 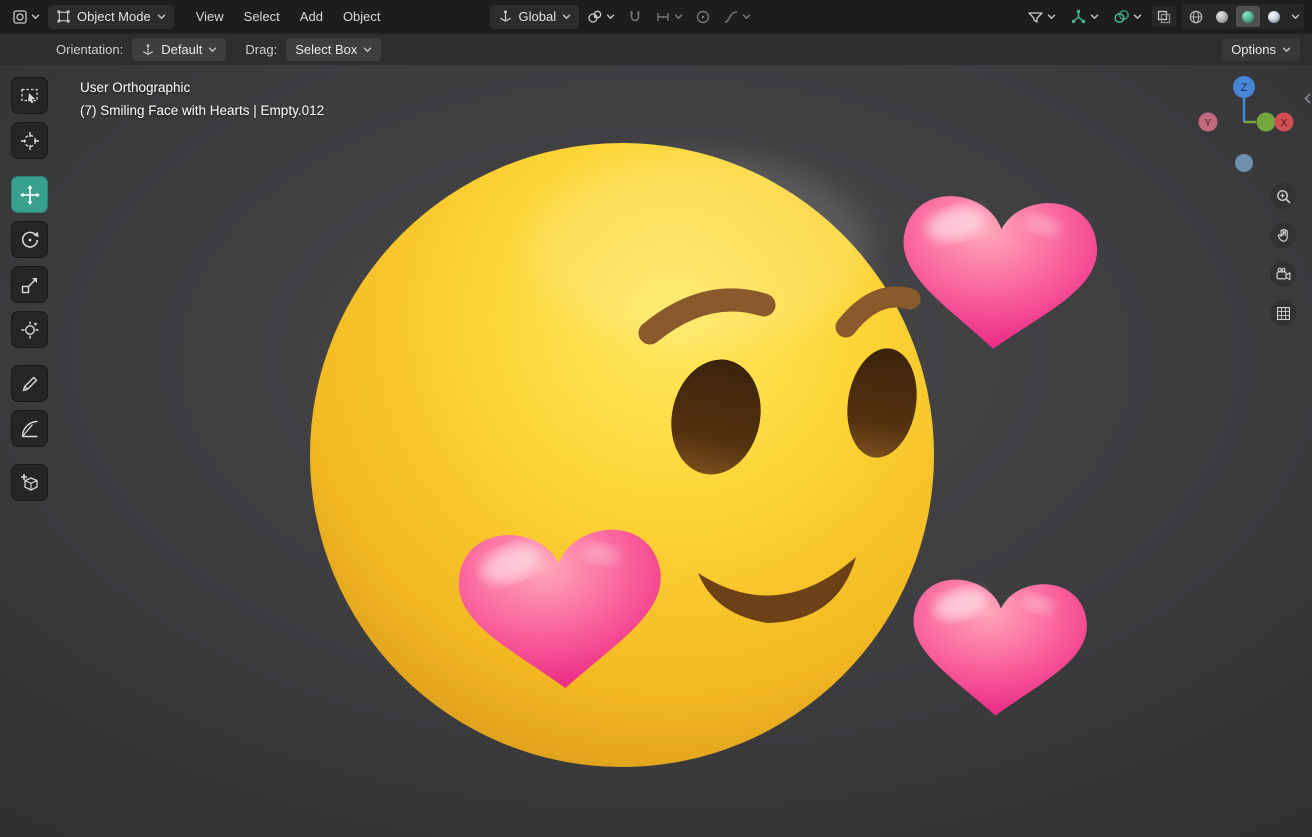 What do you see at coordinates (1283, 254) in the screenshot?
I see `viewport-nav-controls` at bounding box center [1283, 254].